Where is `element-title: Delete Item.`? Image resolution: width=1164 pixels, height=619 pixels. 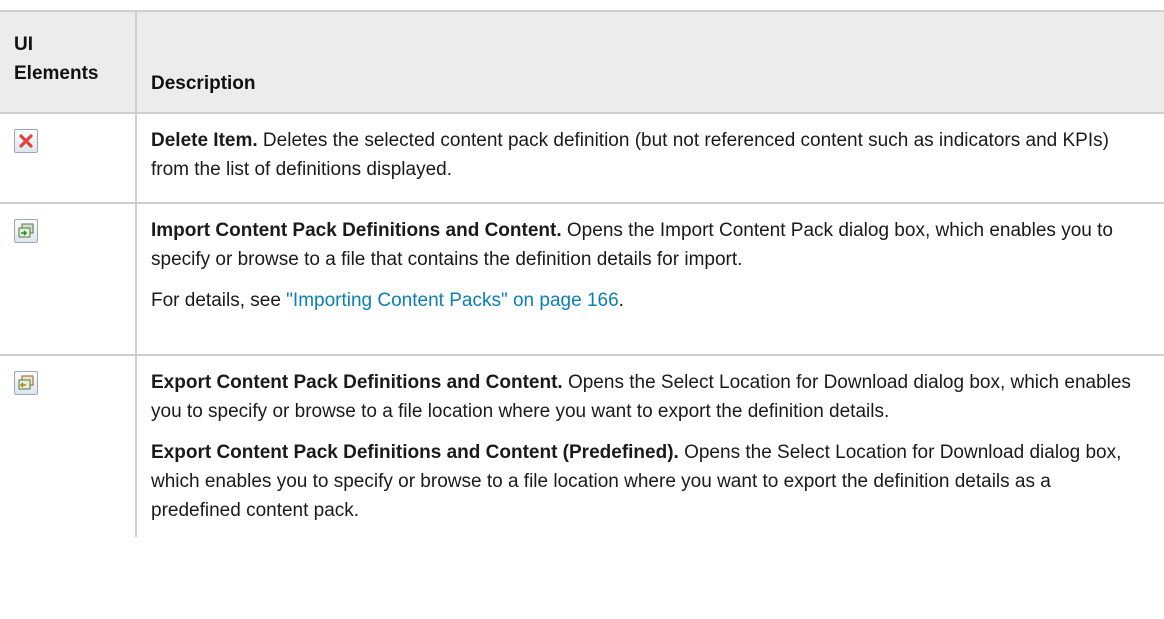 element-title: Delete Item. is located at coordinates (204, 140).